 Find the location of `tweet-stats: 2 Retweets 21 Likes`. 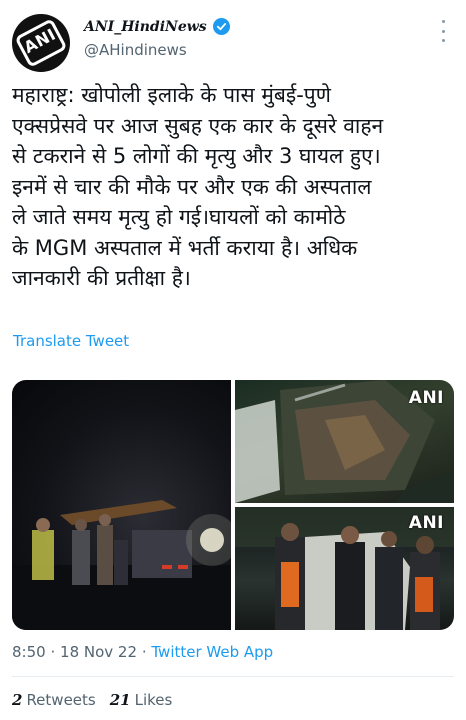

tweet-stats: 2 Retweets 21 Likes is located at coordinates (92, 700).